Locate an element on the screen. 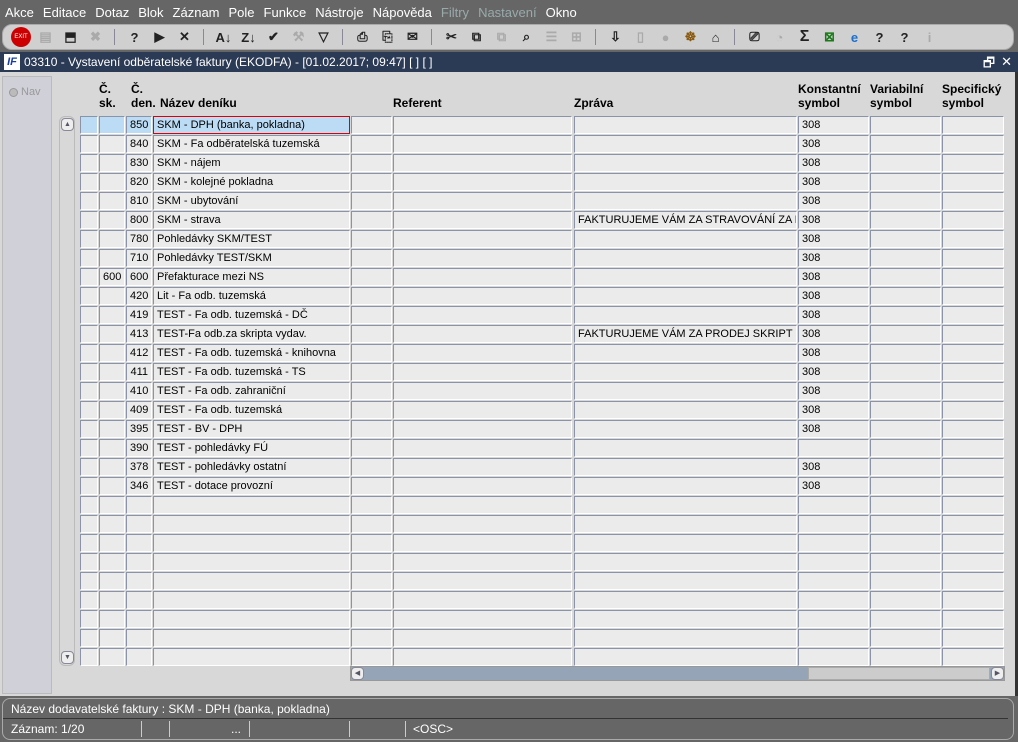 This screenshot has width=1018, height=742. cell-den: 830 is located at coordinates (139, 163).